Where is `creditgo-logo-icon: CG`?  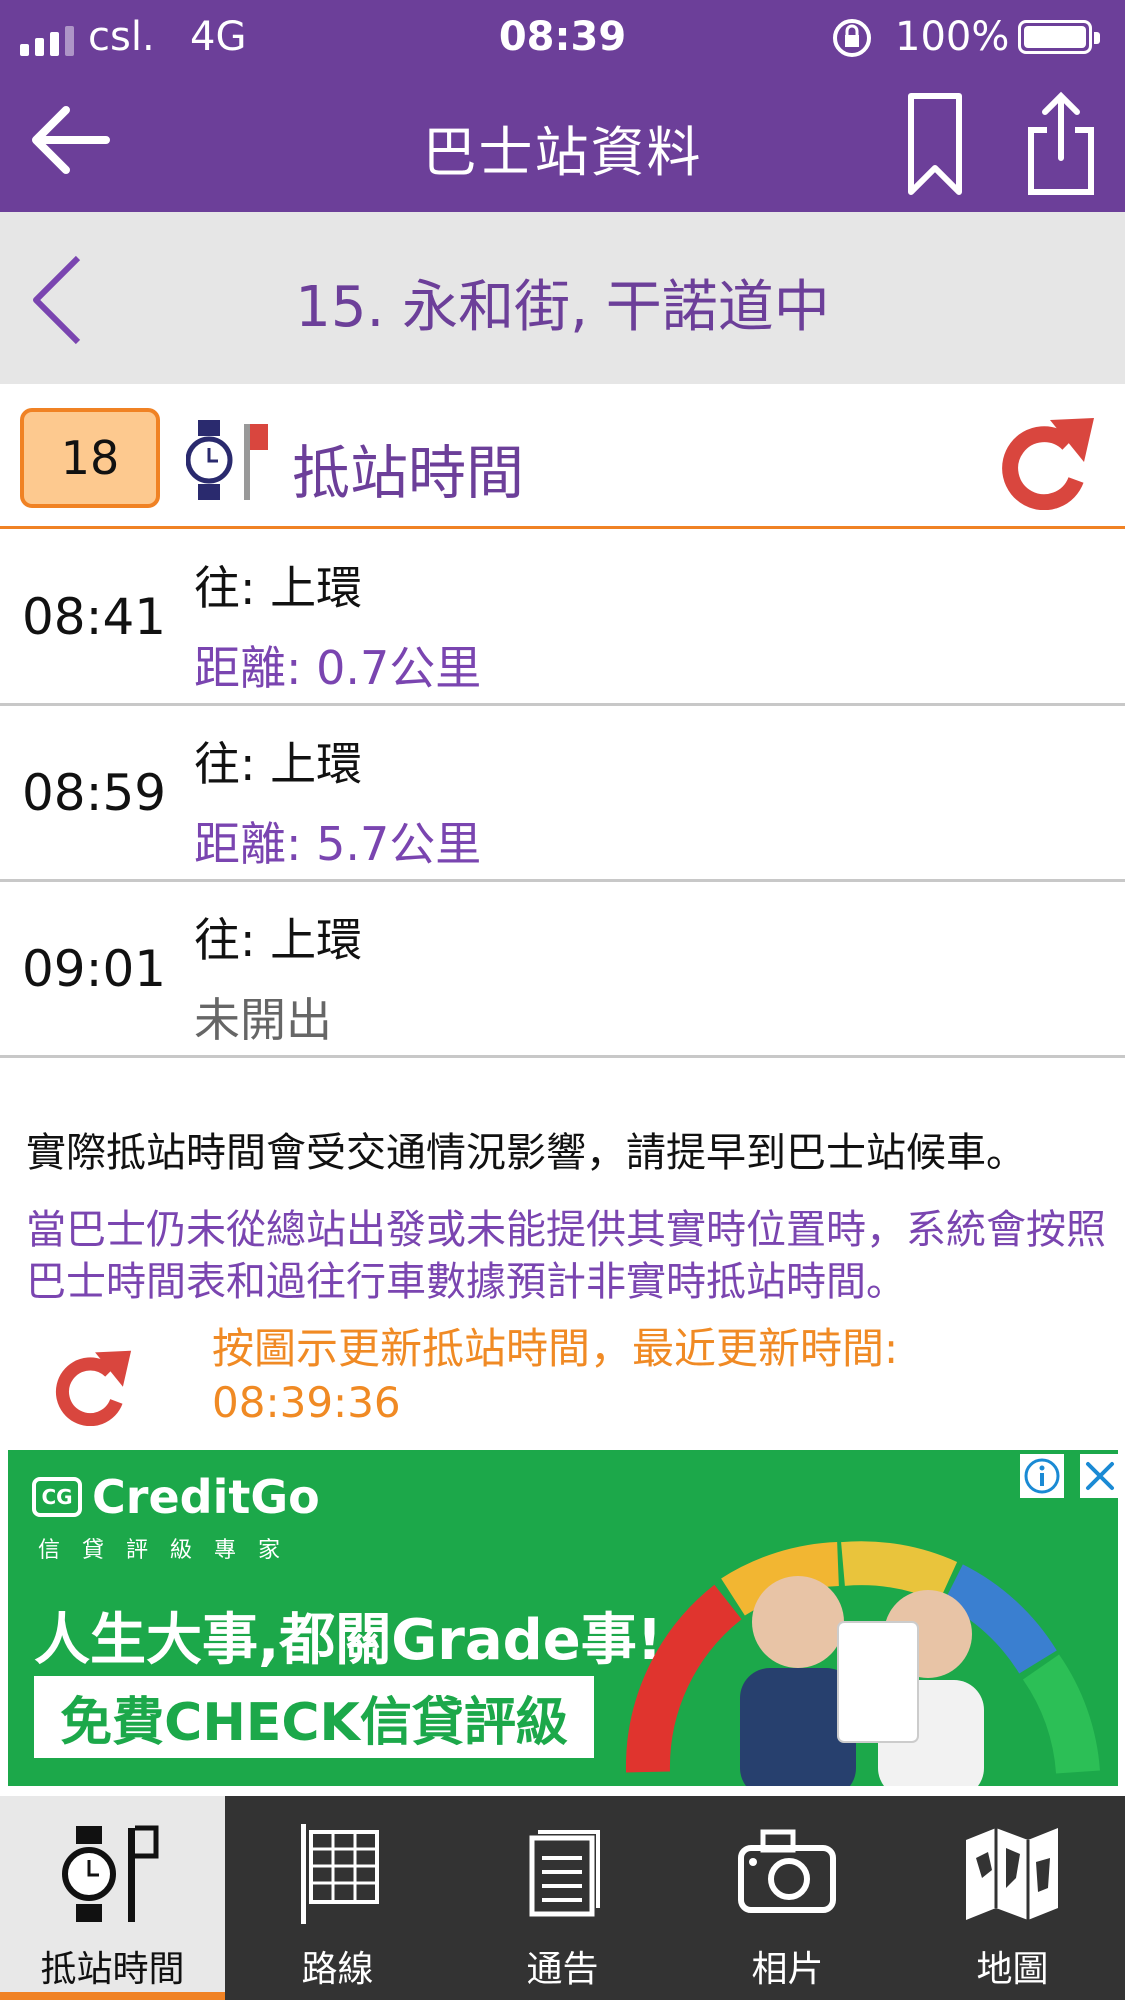 creditgo-logo-icon: CG is located at coordinates (57, 1497).